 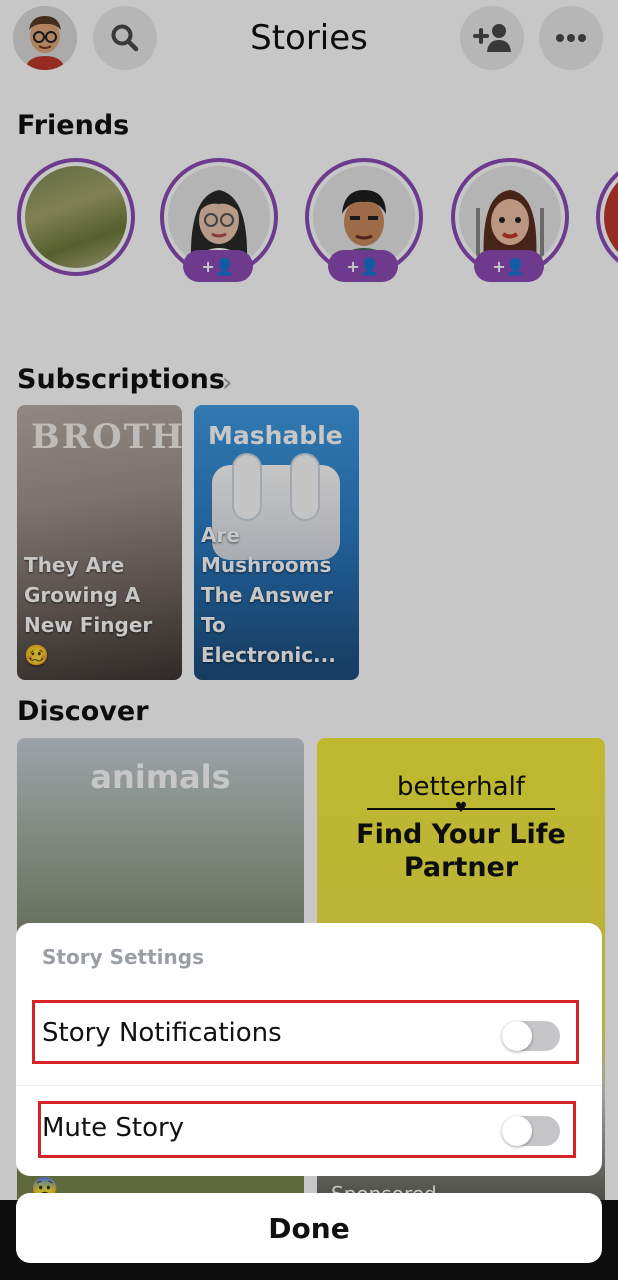 What do you see at coordinates (309, 1228) in the screenshot?
I see `done-button: Done` at bounding box center [309, 1228].